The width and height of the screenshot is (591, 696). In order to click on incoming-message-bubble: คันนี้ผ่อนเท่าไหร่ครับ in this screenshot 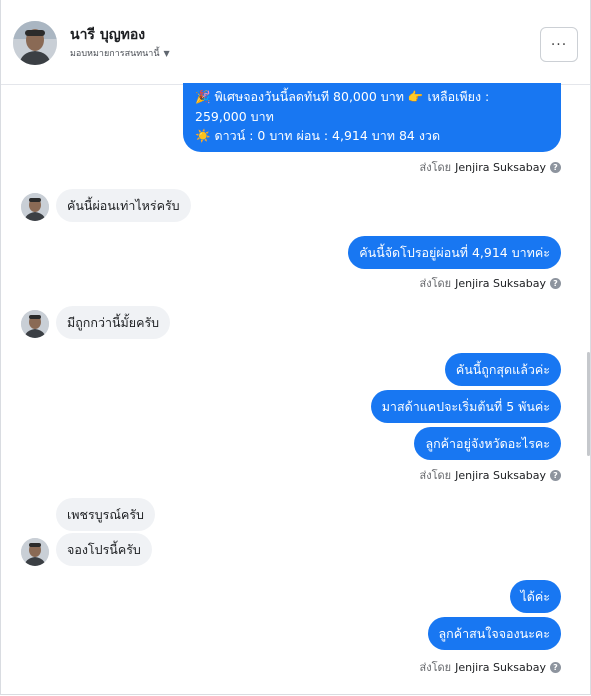, I will do `click(123, 205)`.